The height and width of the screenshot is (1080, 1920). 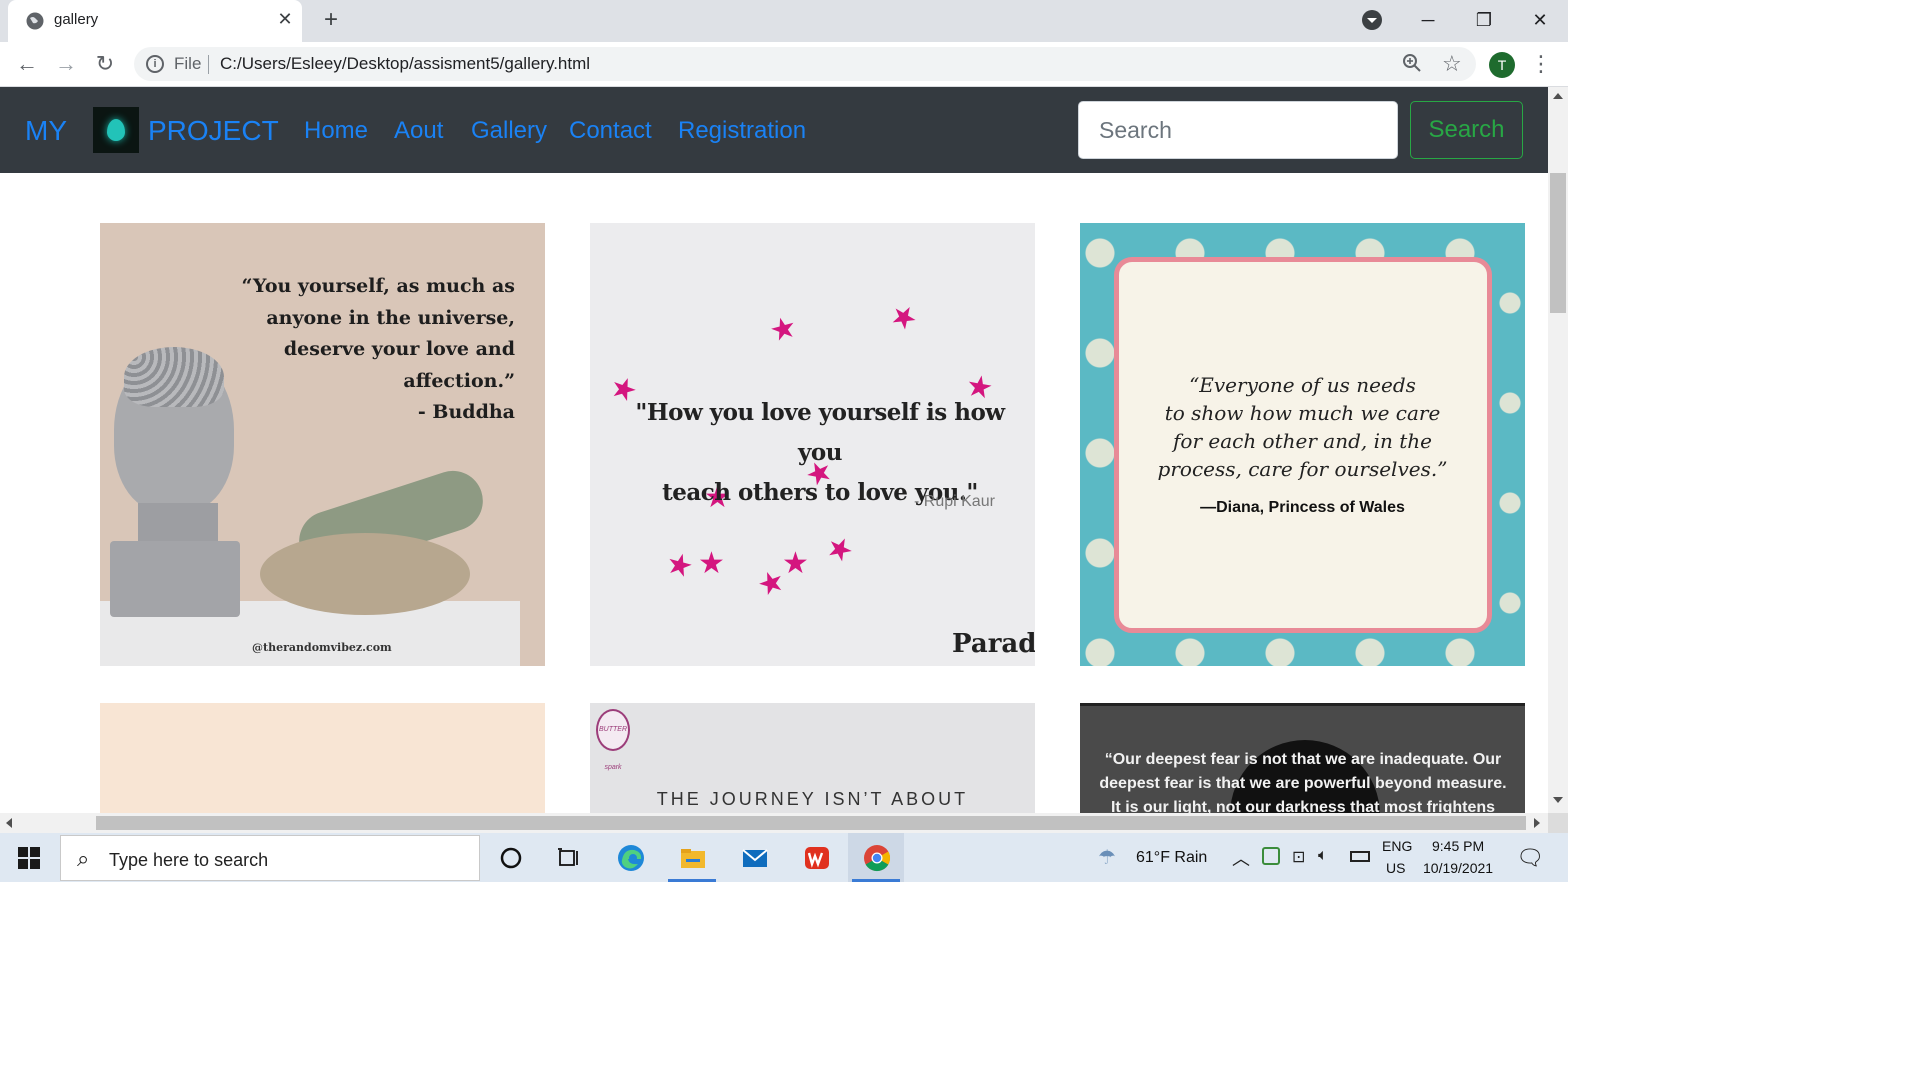 What do you see at coordinates (466, 412) in the screenshot?
I see `quote-author: - Buddha` at bounding box center [466, 412].